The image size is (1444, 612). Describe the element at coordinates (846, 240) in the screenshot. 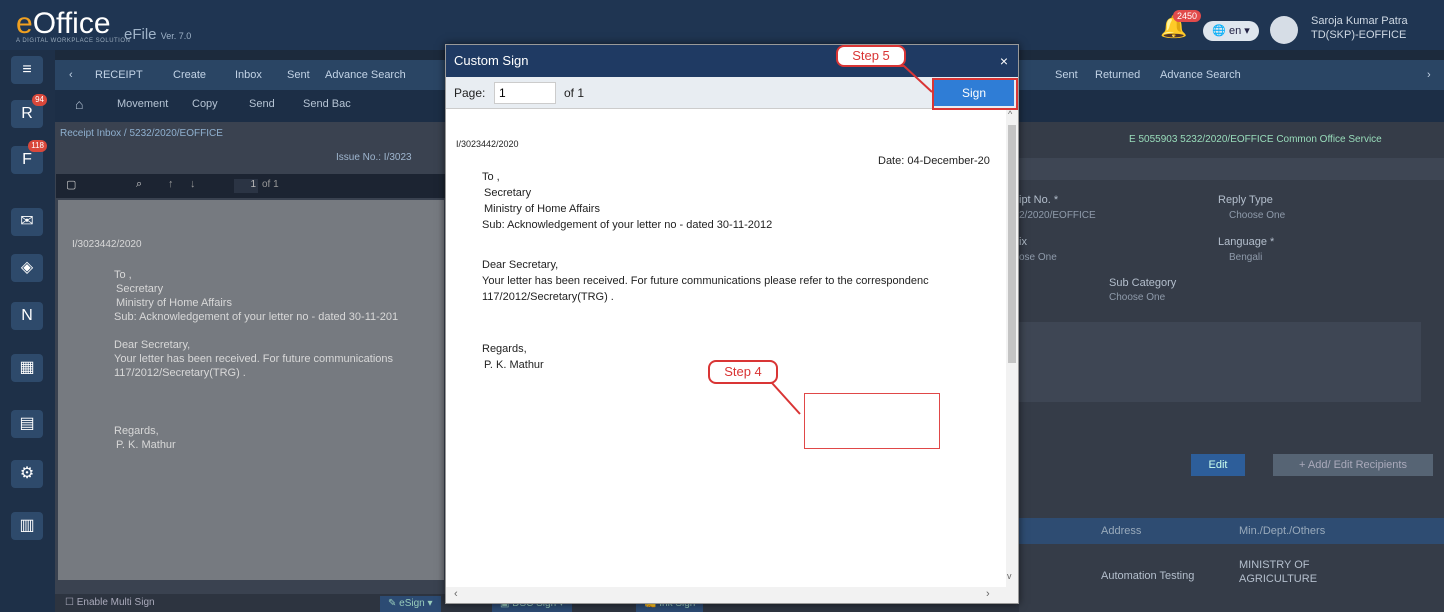

I see `callout-arrows` at that location.